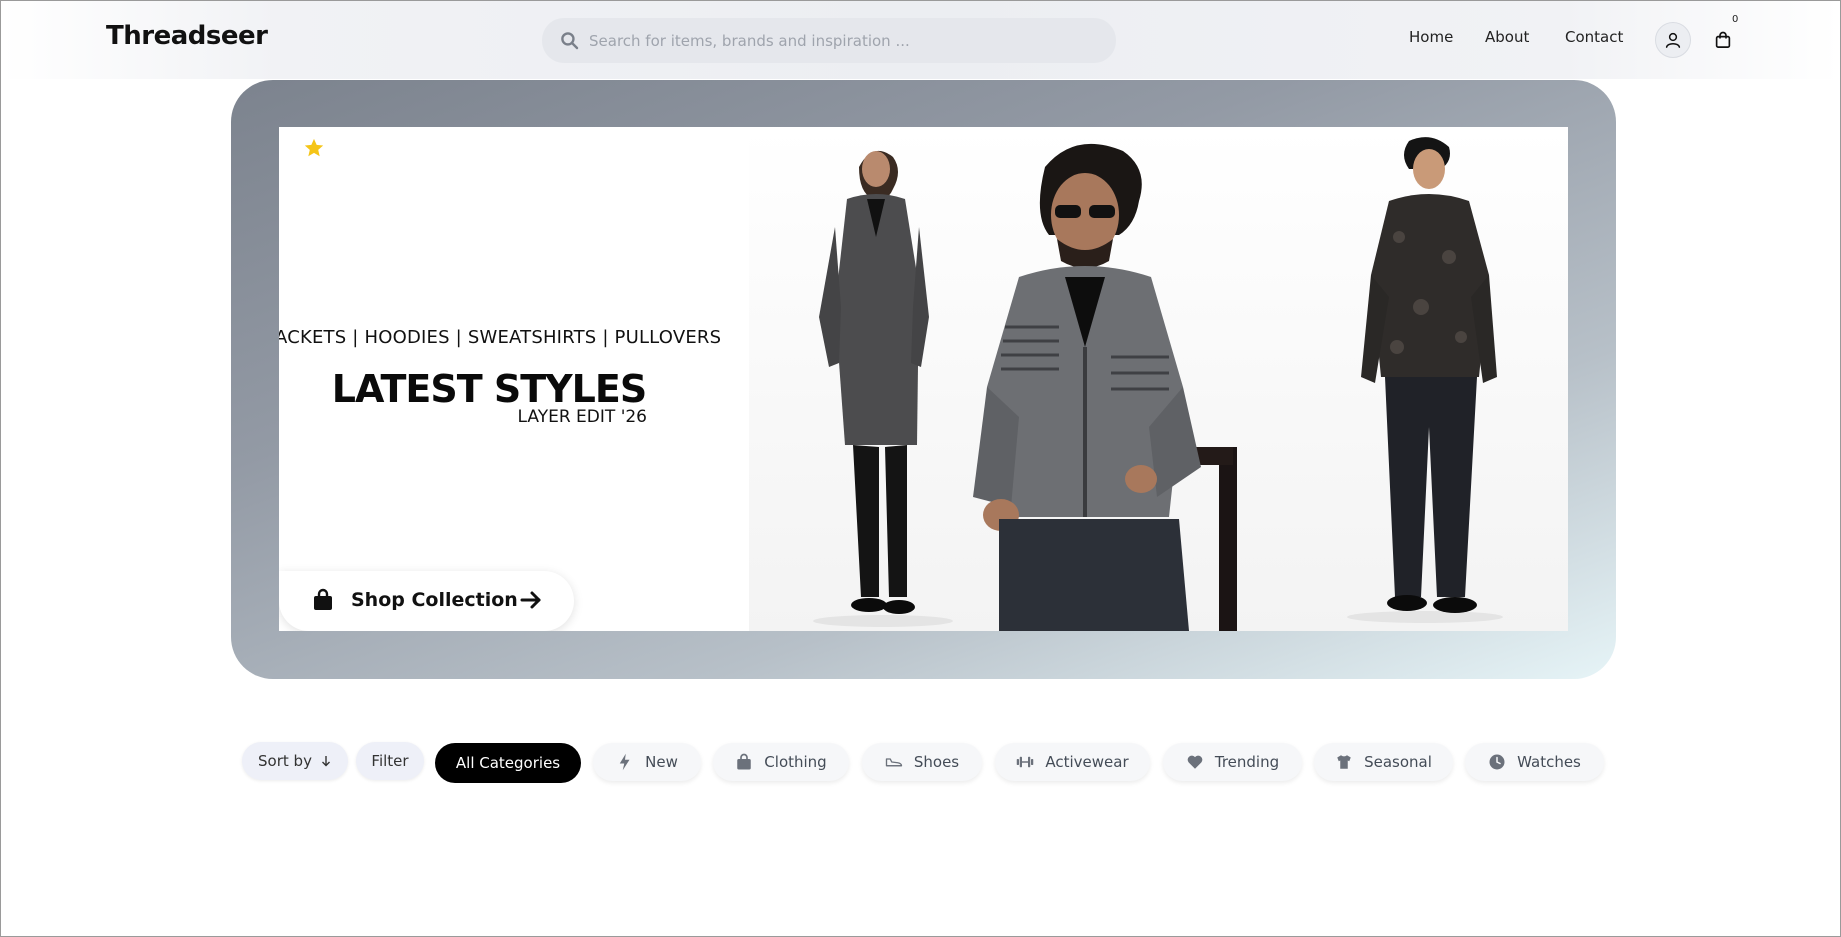 The image size is (1841, 937). Describe the element at coordinates (1735, 19) in the screenshot. I see `cart-count-badge: 0` at that location.